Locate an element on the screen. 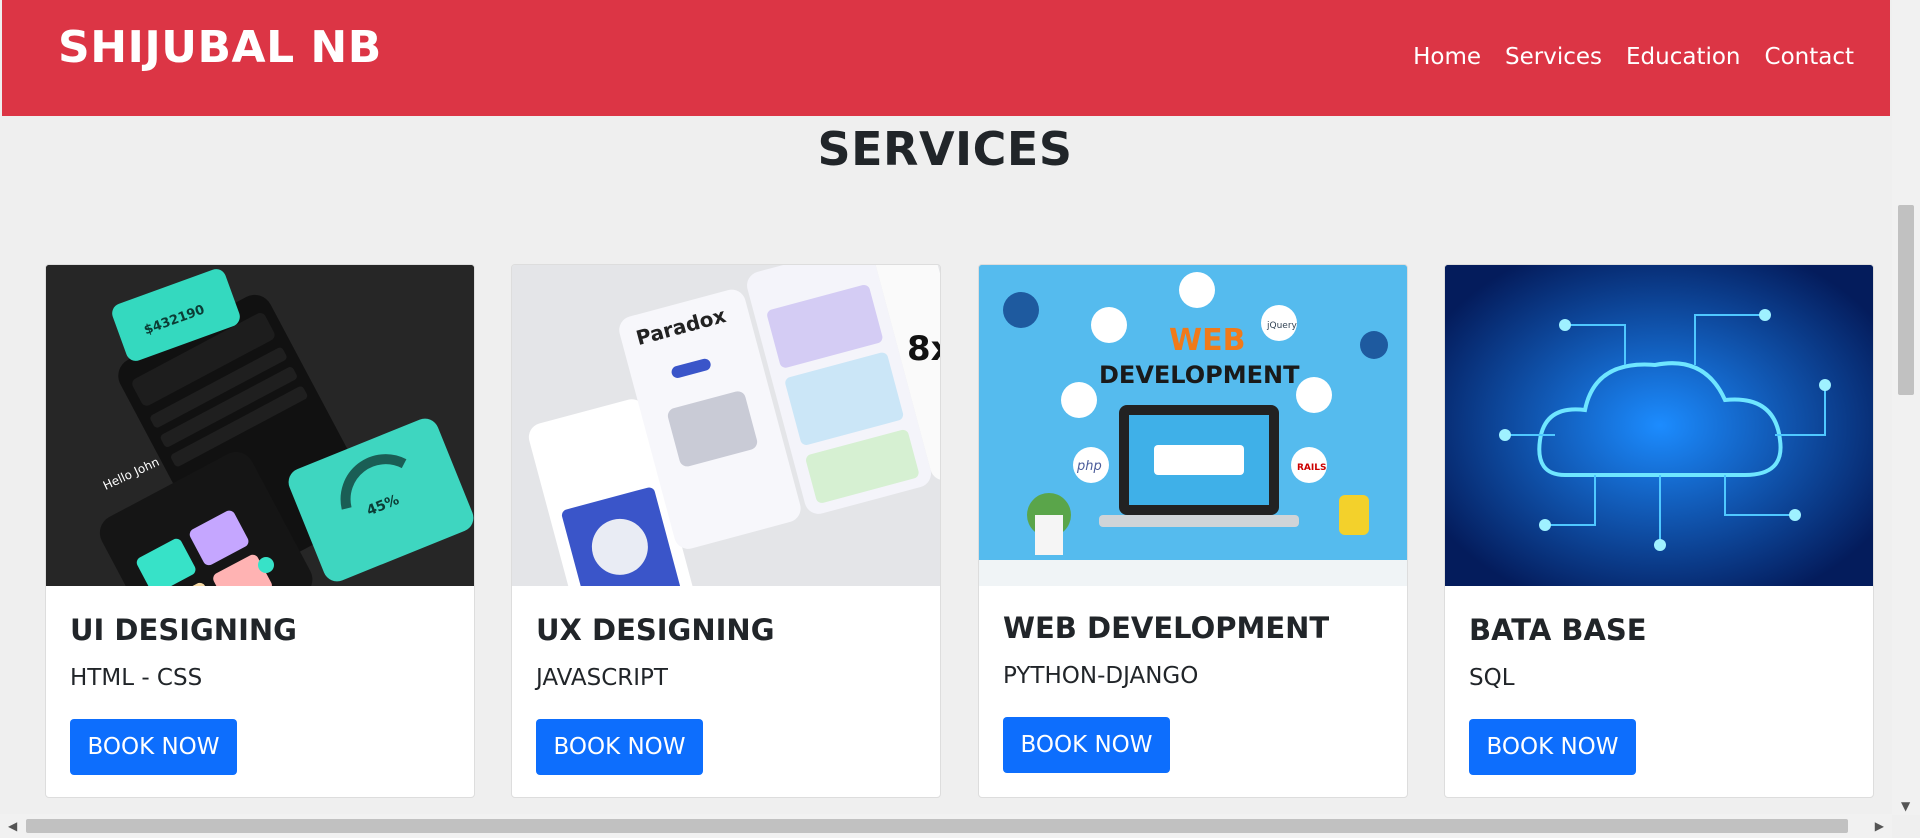 Image resolution: width=1920 pixels, height=838 pixels. nav-services-link: Services is located at coordinates (1553, 57).